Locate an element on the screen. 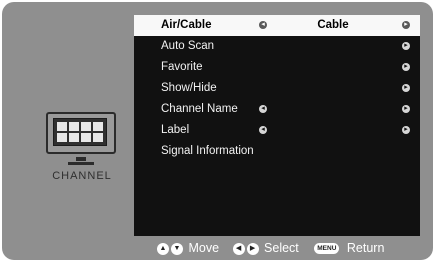 The height and width of the screenshot is (262, 439). down-arrow-icon: ▼ is located at coordinates (177, 248).